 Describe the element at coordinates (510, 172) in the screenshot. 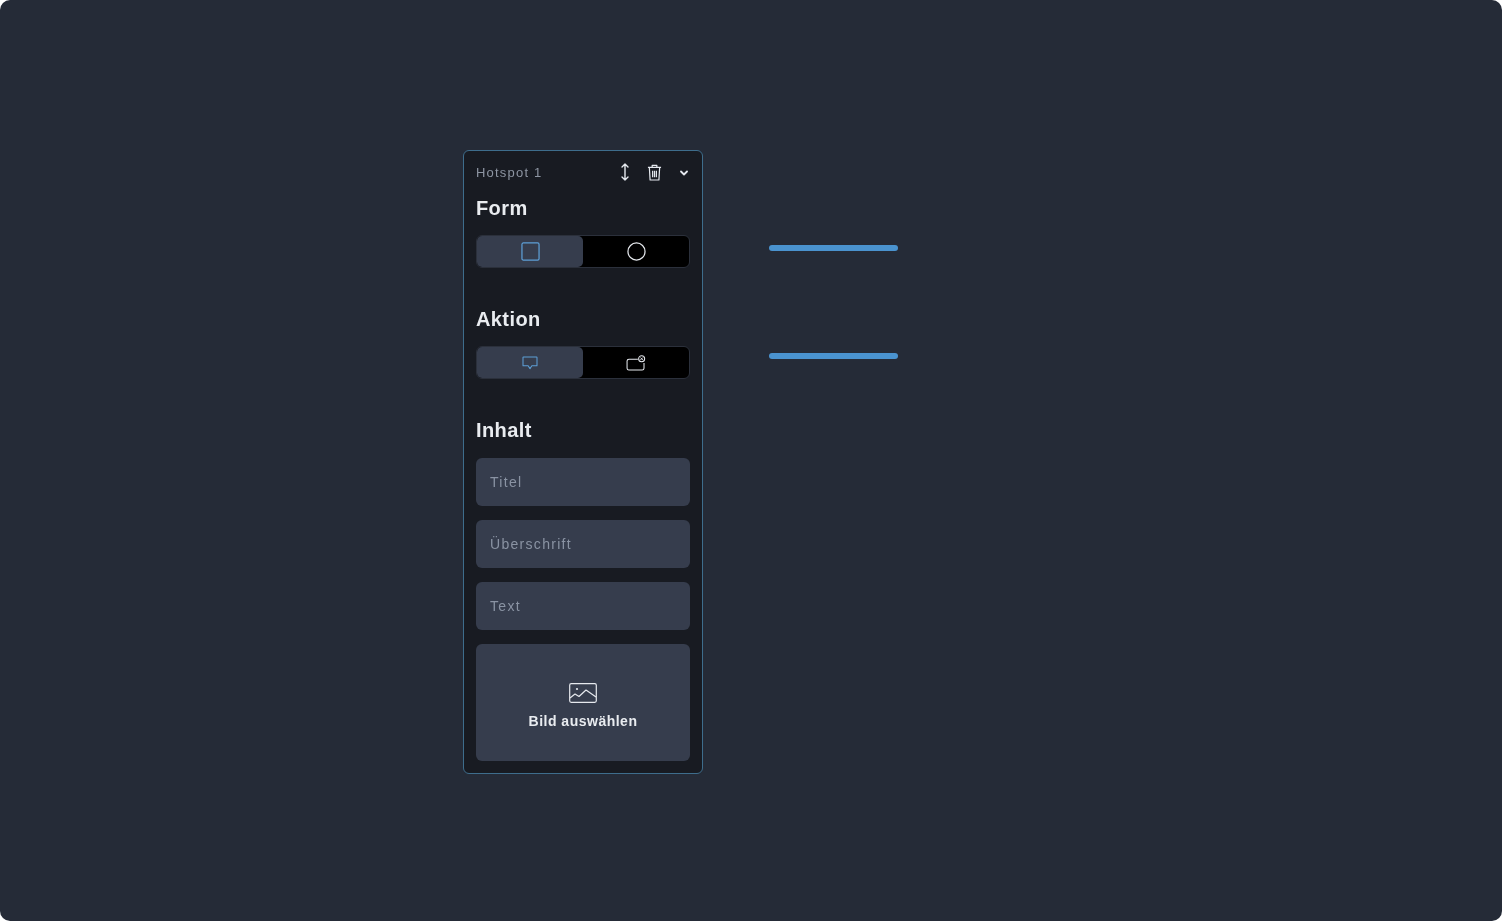

I see `panel-title: Hotspot 1` at that location.